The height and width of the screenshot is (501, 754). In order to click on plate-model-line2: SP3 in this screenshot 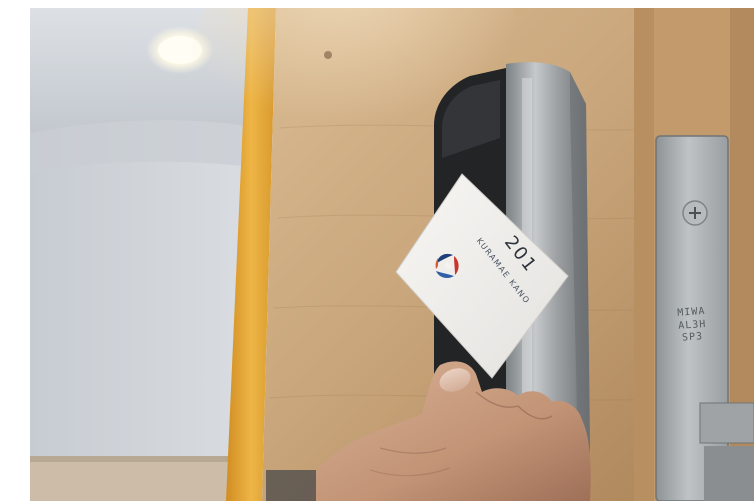, I will do `click(692, 337)`.